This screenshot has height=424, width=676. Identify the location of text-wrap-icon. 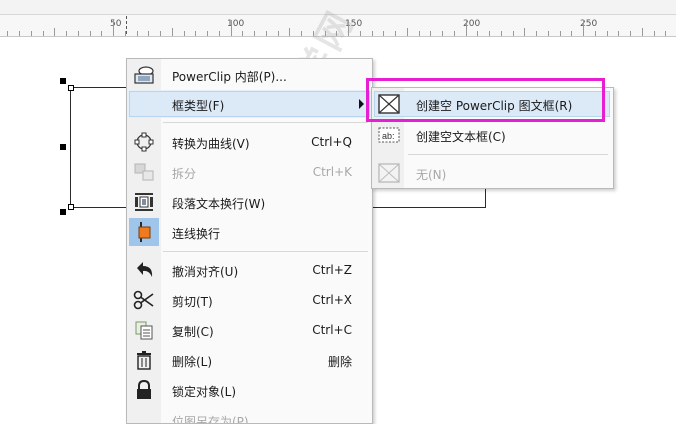
(144, 202).